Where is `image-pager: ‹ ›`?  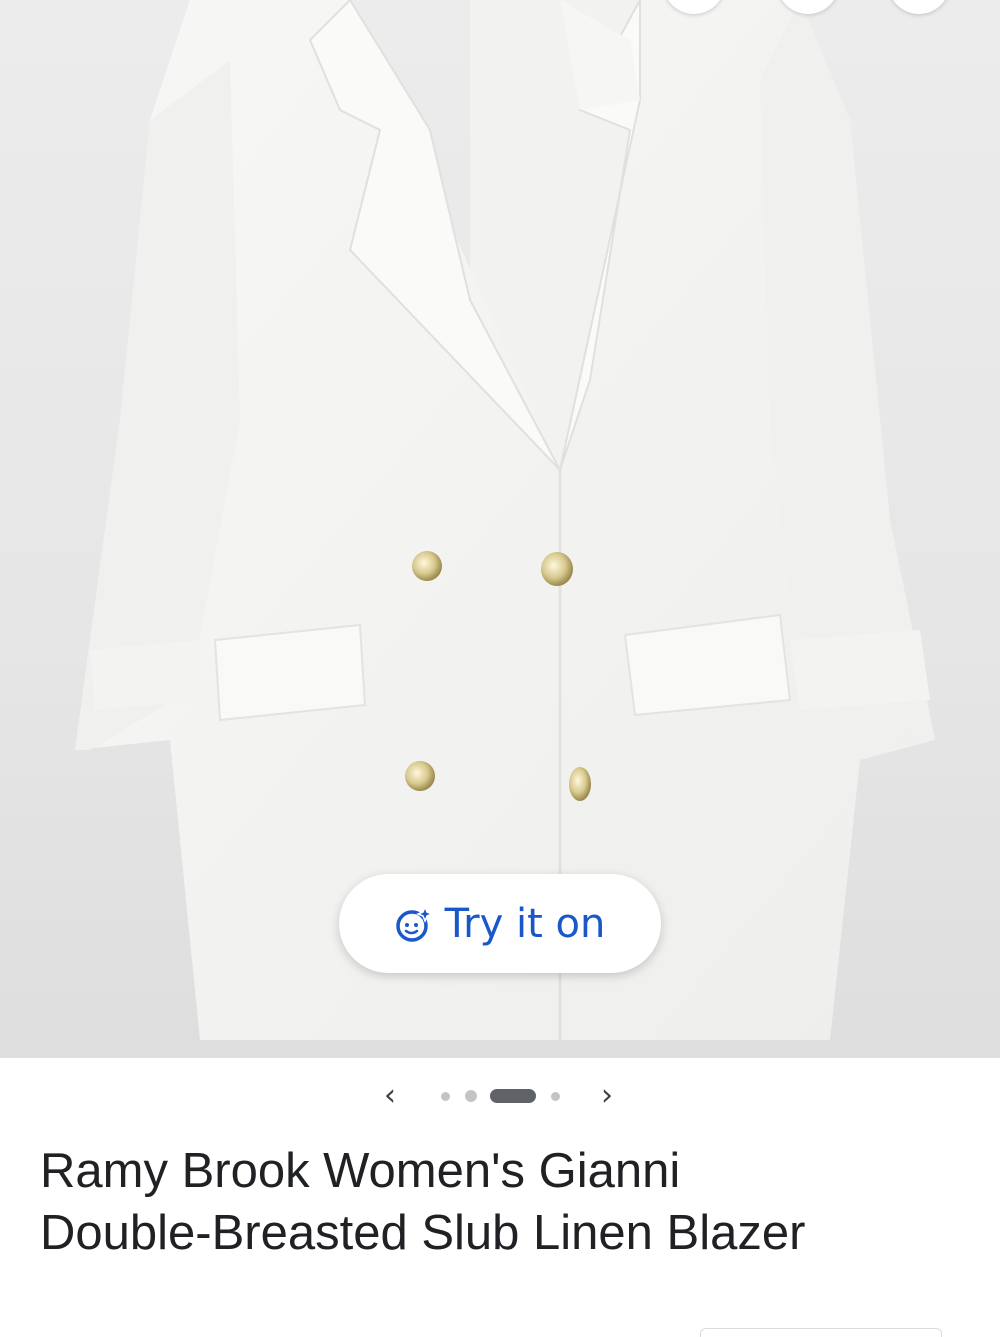
image-pager: ‹ › is located at coordinates (500, 1096).